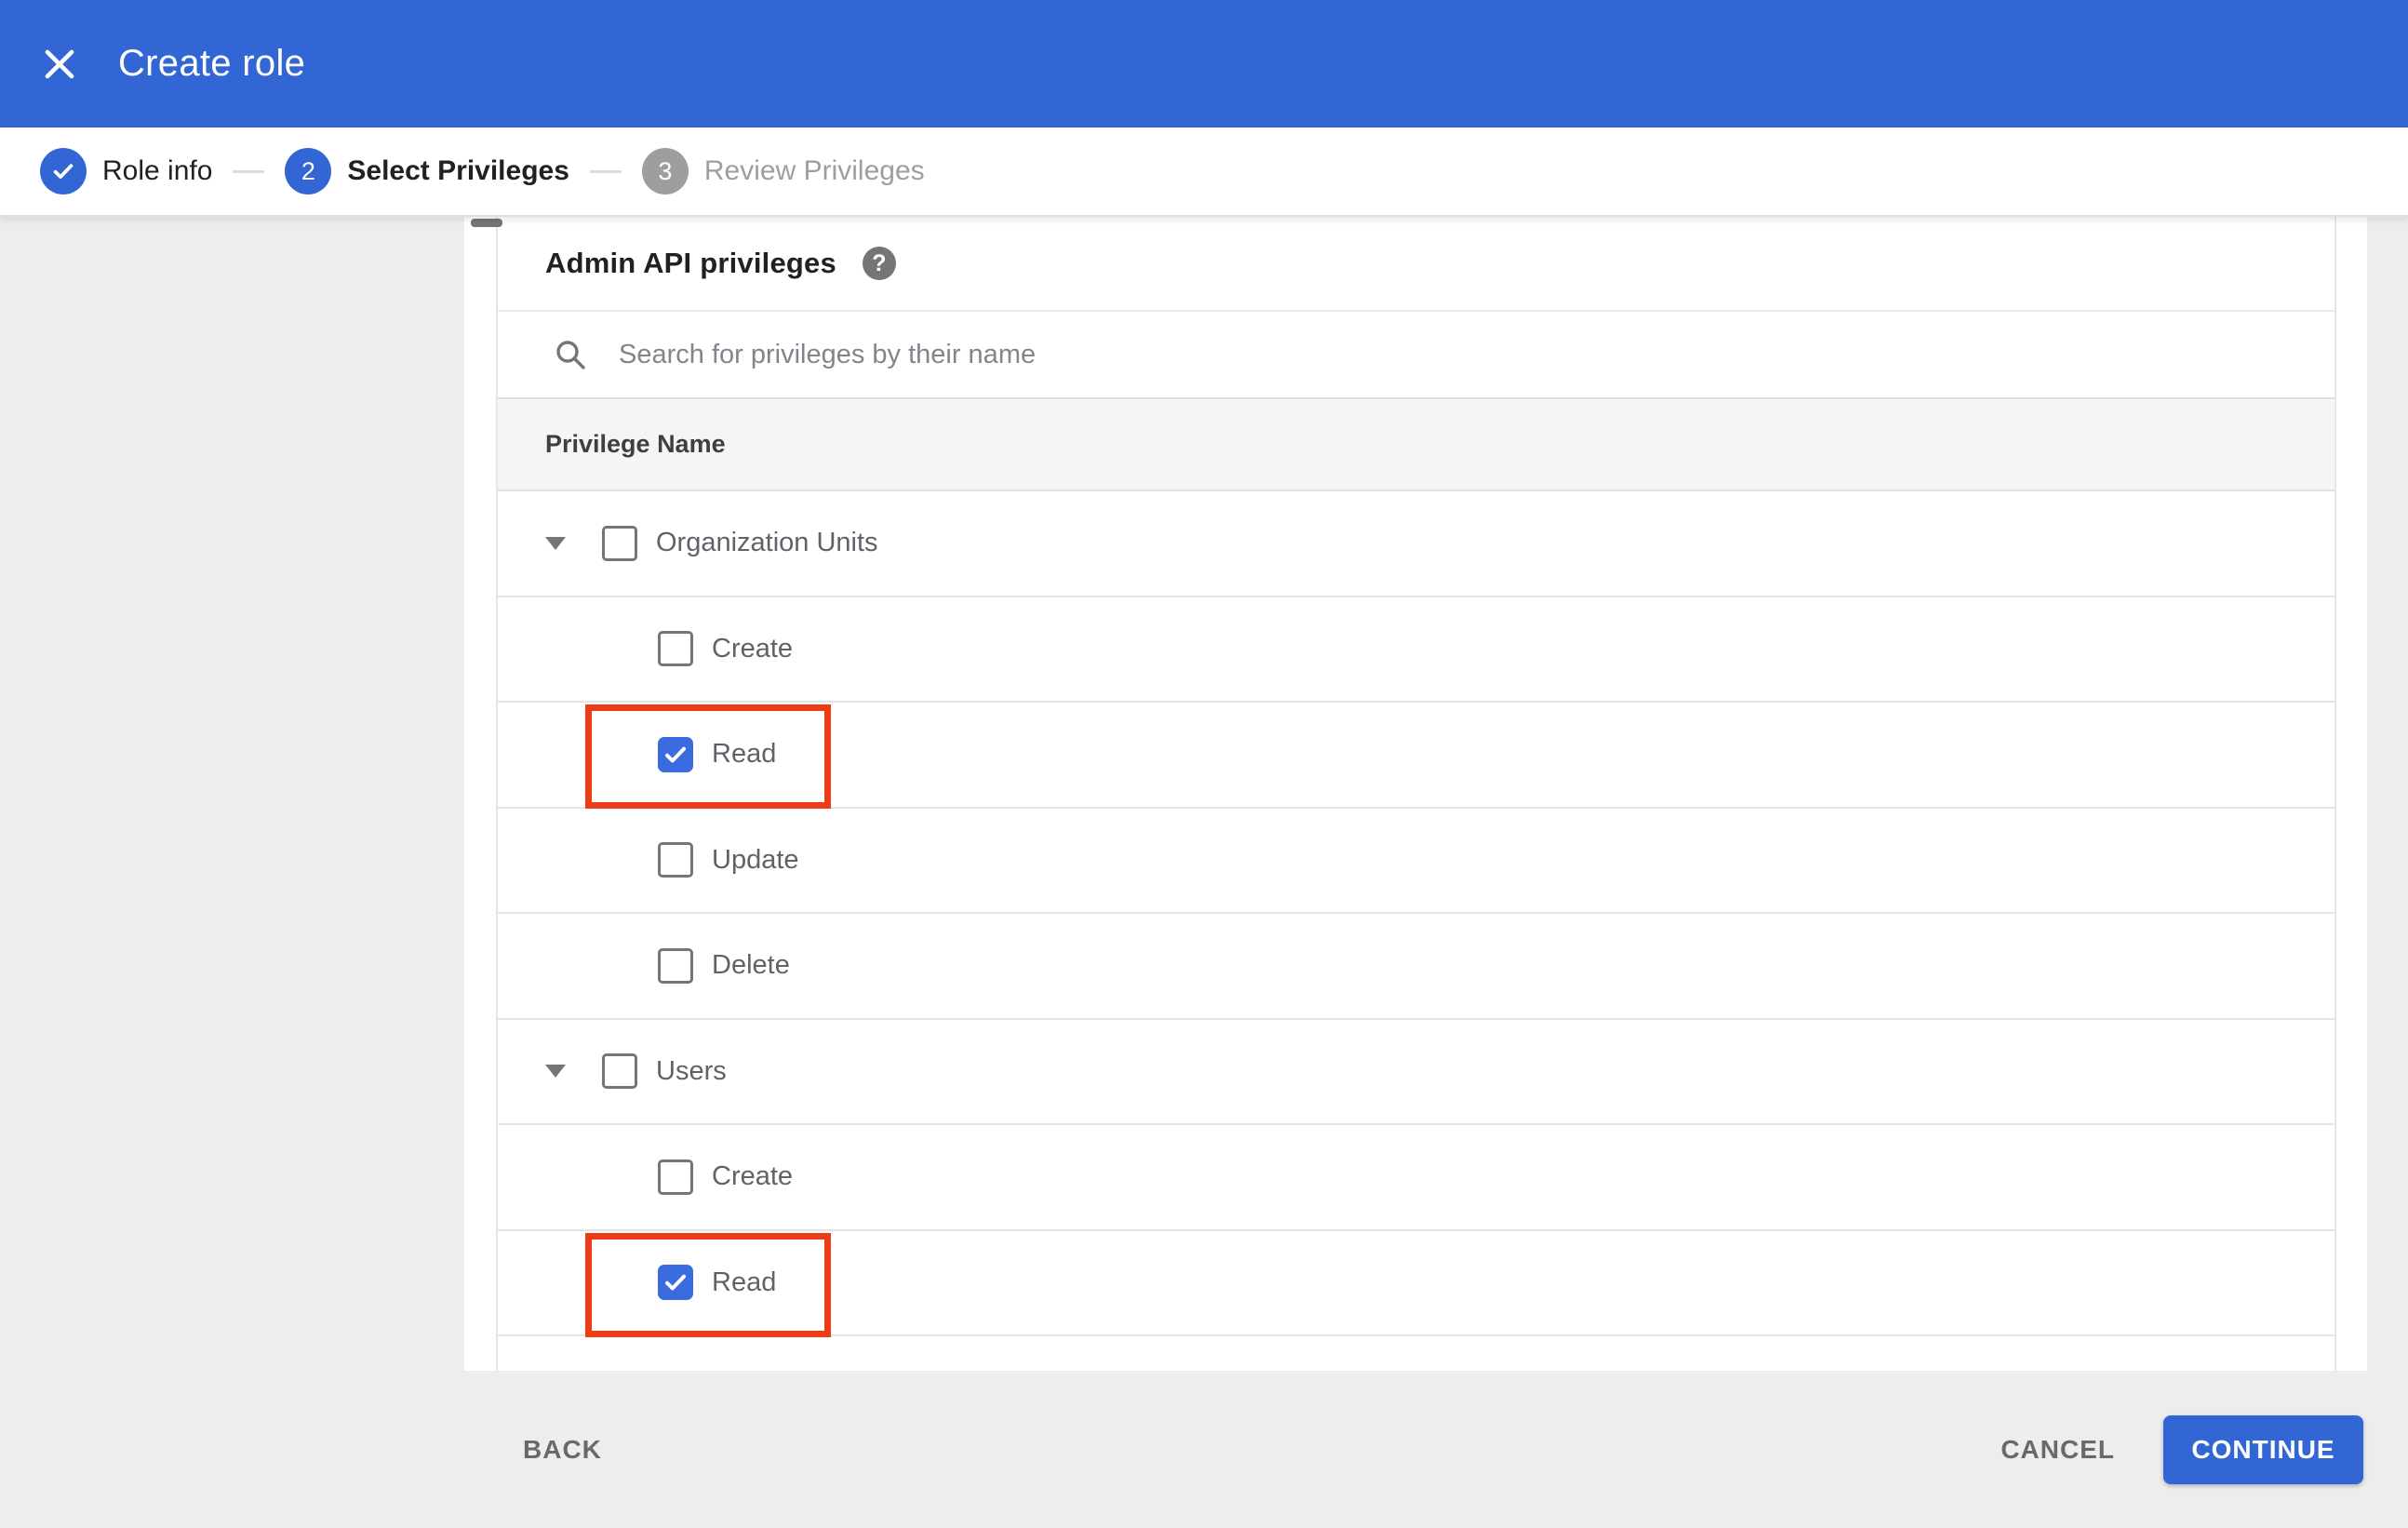 The image size is (2408, 1528). Describe the element at coordinates (1204, 63) in the screenshot. I see `app-bar: Create role` at that location.